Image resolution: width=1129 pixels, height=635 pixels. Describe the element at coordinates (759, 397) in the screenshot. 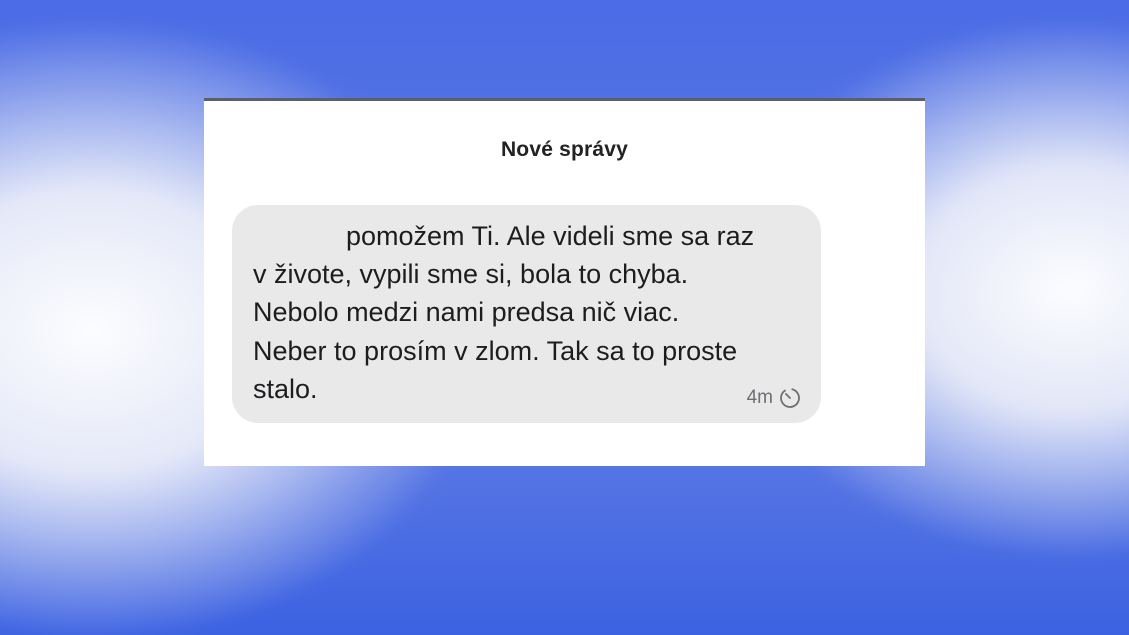

I see `message-time: 4m` at that location.